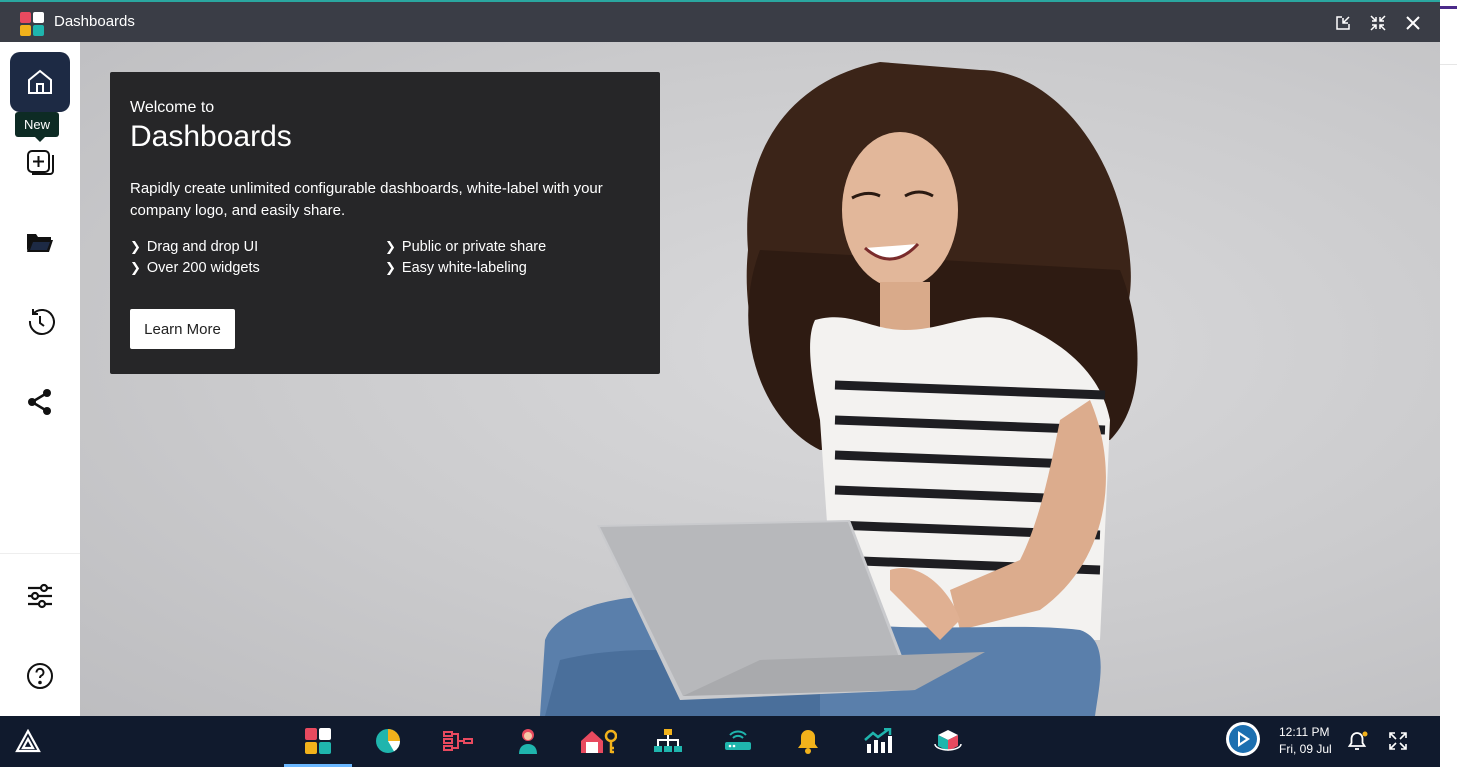  I want to click on feature-item: ❯ Drag and drop UI, so click(194, 247).